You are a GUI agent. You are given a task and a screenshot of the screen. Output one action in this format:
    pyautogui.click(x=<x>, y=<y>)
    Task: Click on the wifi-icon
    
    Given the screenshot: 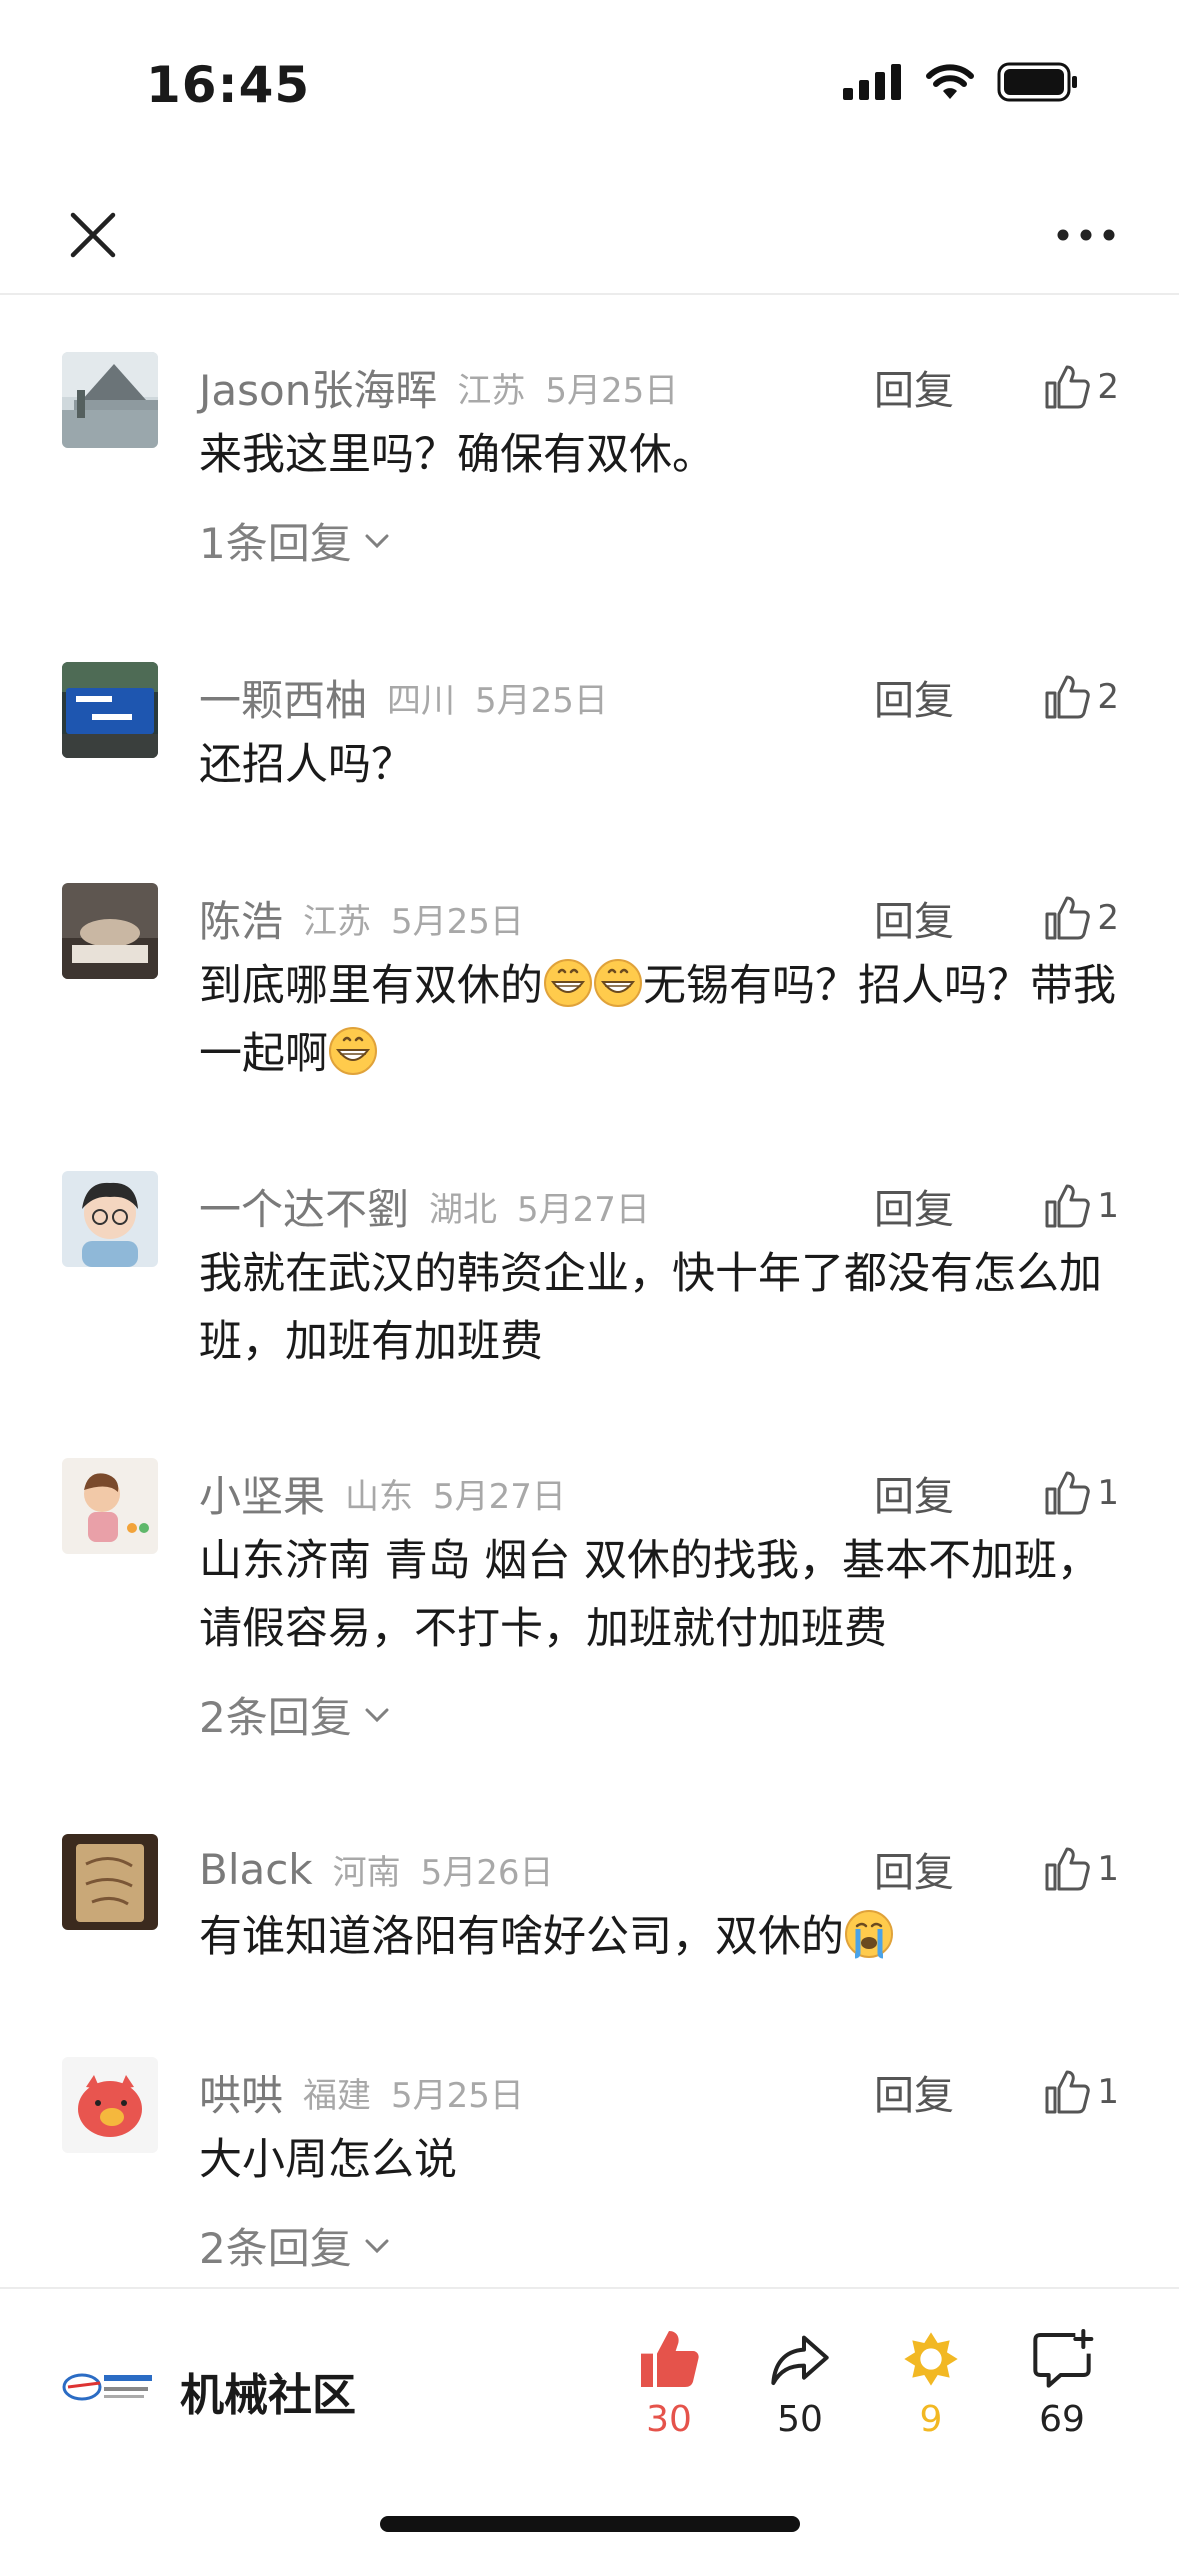 What is the action you would take?
    pyautogui.click(x=950, y=81)
    